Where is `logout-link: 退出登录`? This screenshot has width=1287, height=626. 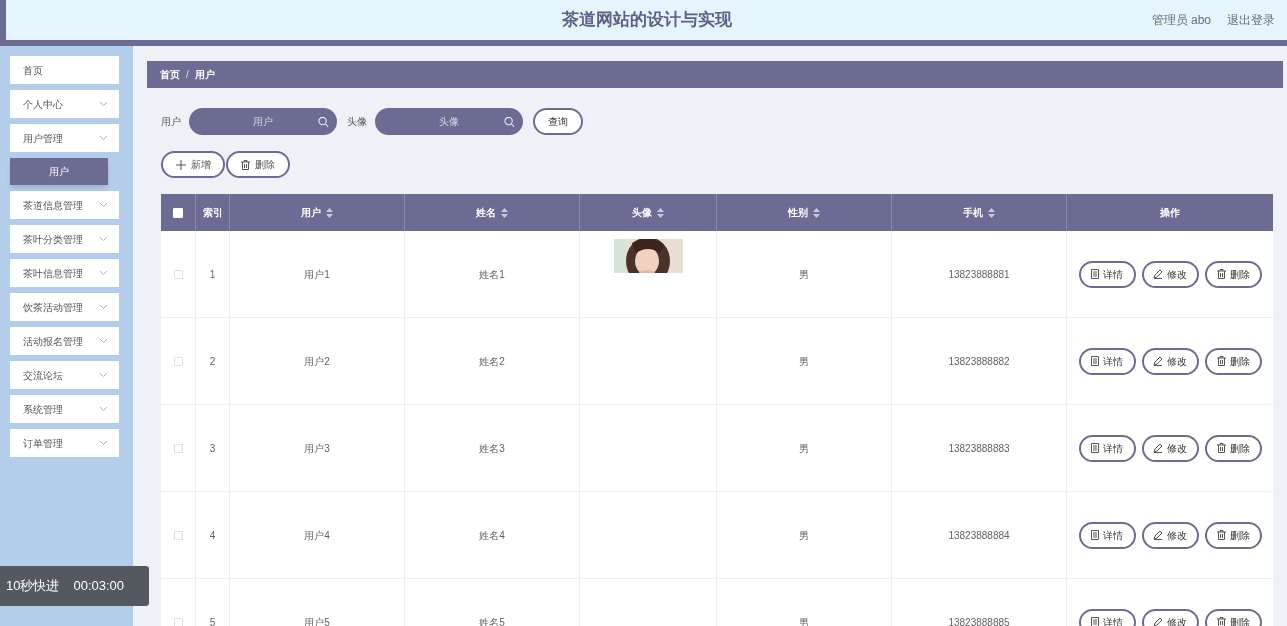 logout-link: 退出登录 is located at coordinates (1251, 20).